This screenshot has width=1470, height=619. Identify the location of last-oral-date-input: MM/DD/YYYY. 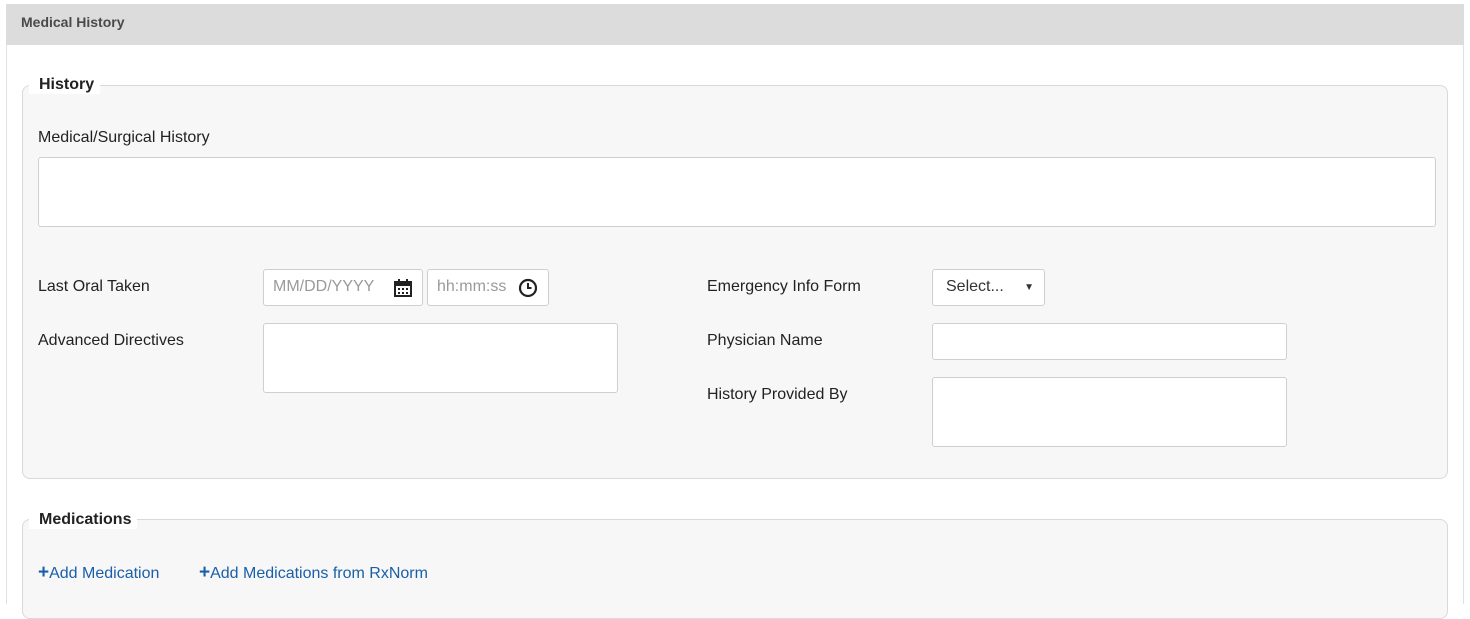
(343, 287).